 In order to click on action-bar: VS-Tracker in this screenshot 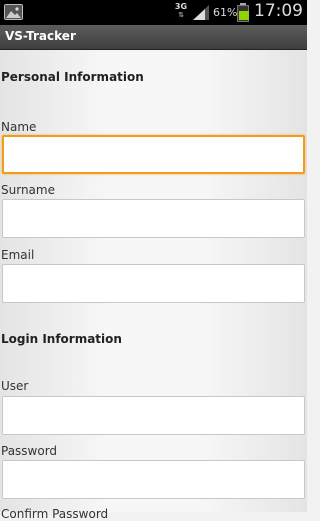, I will do `click(153, 37)`.